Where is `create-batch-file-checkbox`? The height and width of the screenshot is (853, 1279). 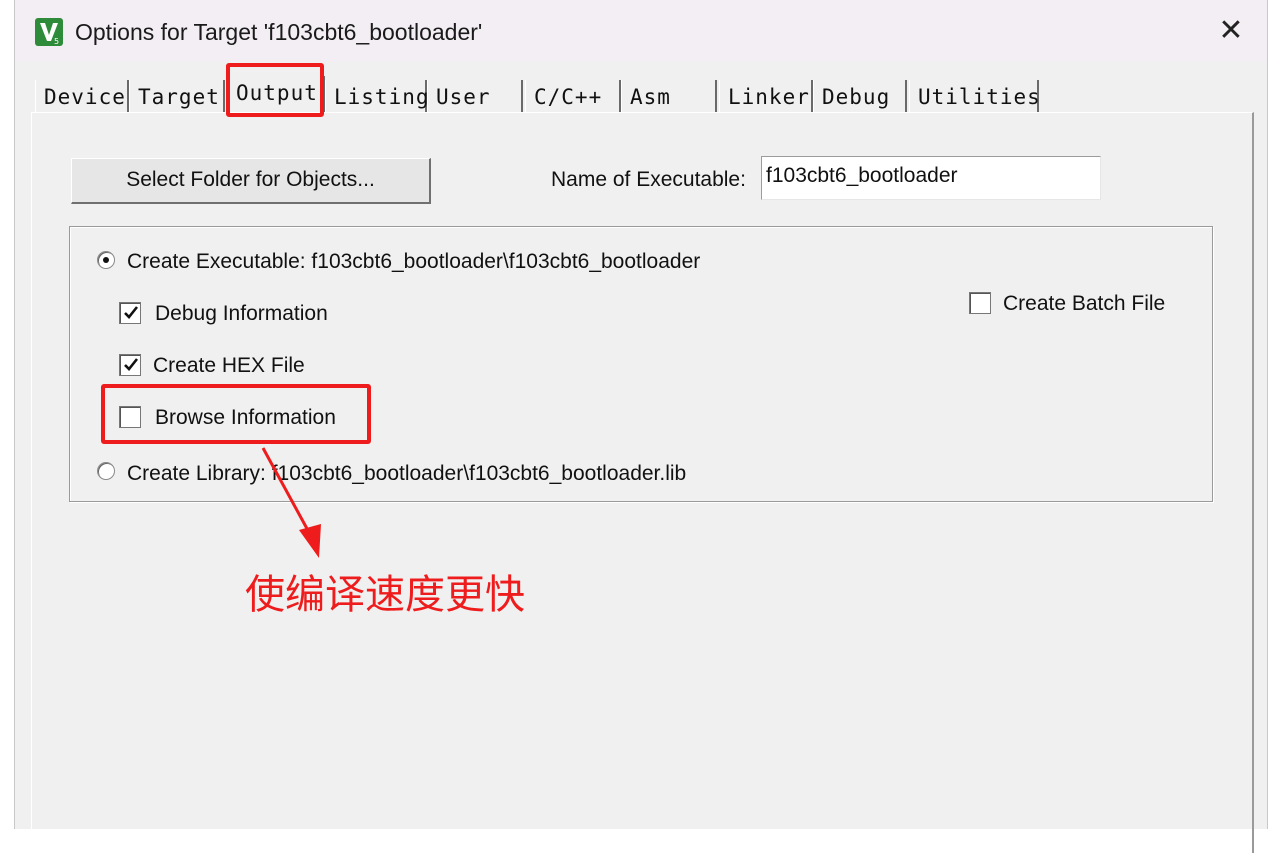
create-batch-file-checkbox is located at coordinates (980, 303).